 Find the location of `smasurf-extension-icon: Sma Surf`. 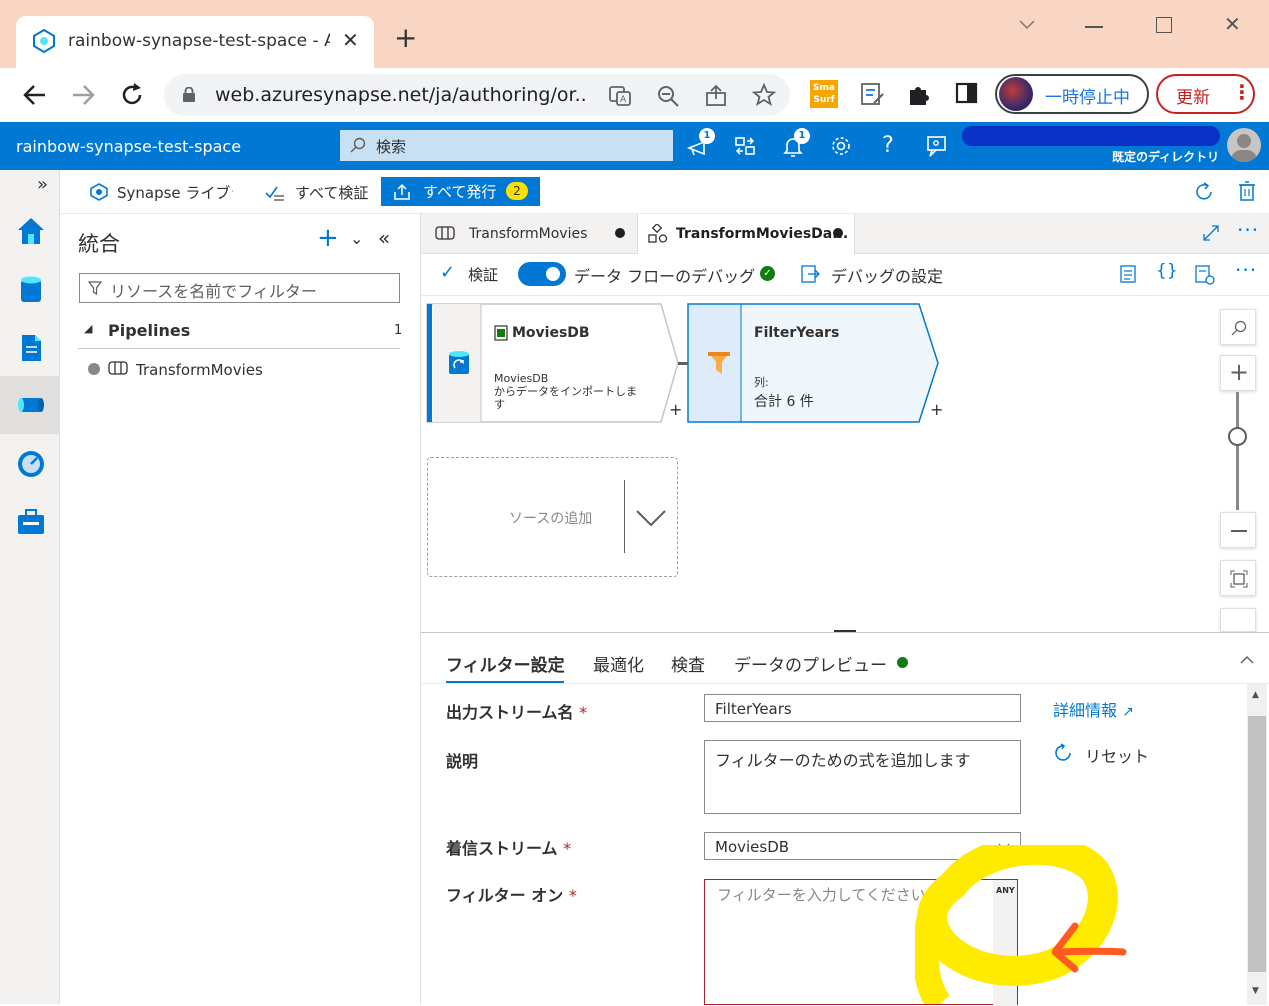

smasurf-extension-icon: Sma Surf is located at coordinates (824, 94).